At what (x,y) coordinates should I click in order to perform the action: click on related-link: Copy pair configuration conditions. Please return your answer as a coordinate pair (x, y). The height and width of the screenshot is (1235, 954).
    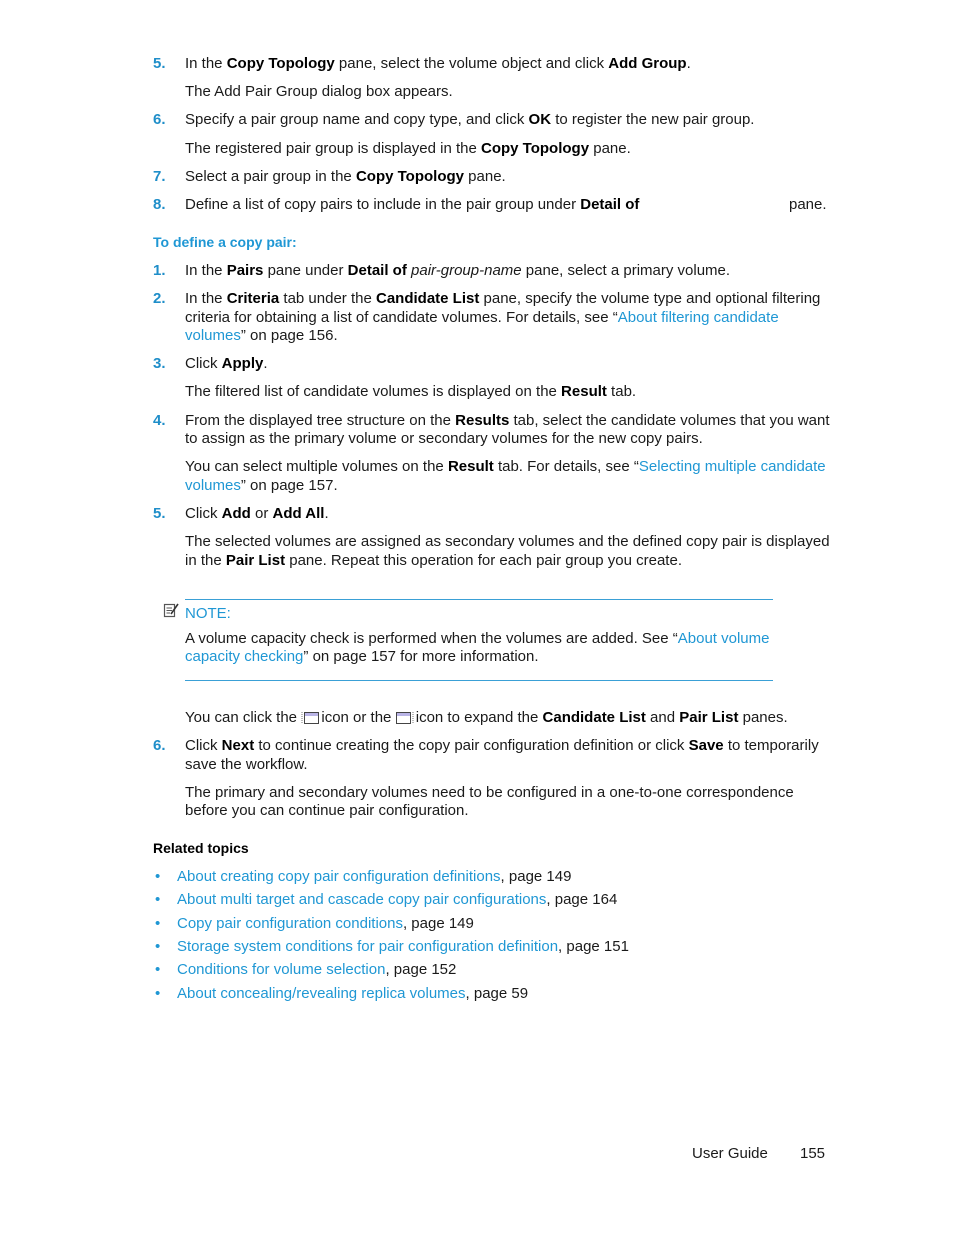
    Looking at the image, I should click on (290, 923).